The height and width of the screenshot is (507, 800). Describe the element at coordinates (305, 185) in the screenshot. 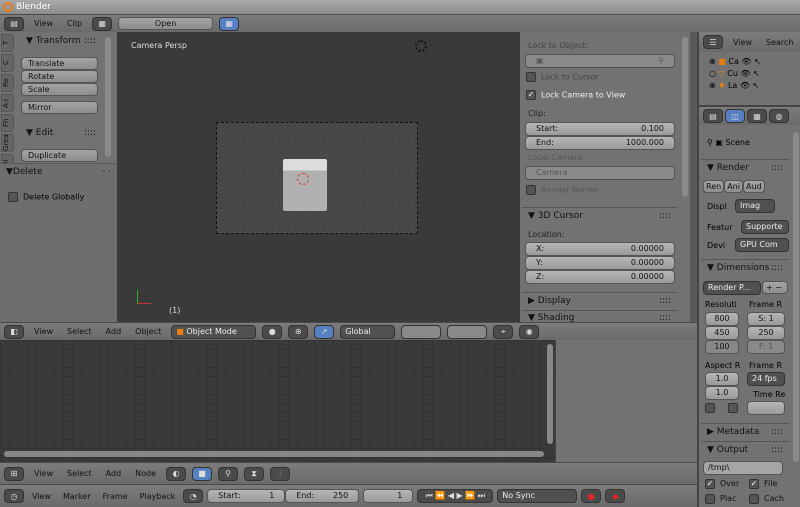

I see `default-cube` at that location.